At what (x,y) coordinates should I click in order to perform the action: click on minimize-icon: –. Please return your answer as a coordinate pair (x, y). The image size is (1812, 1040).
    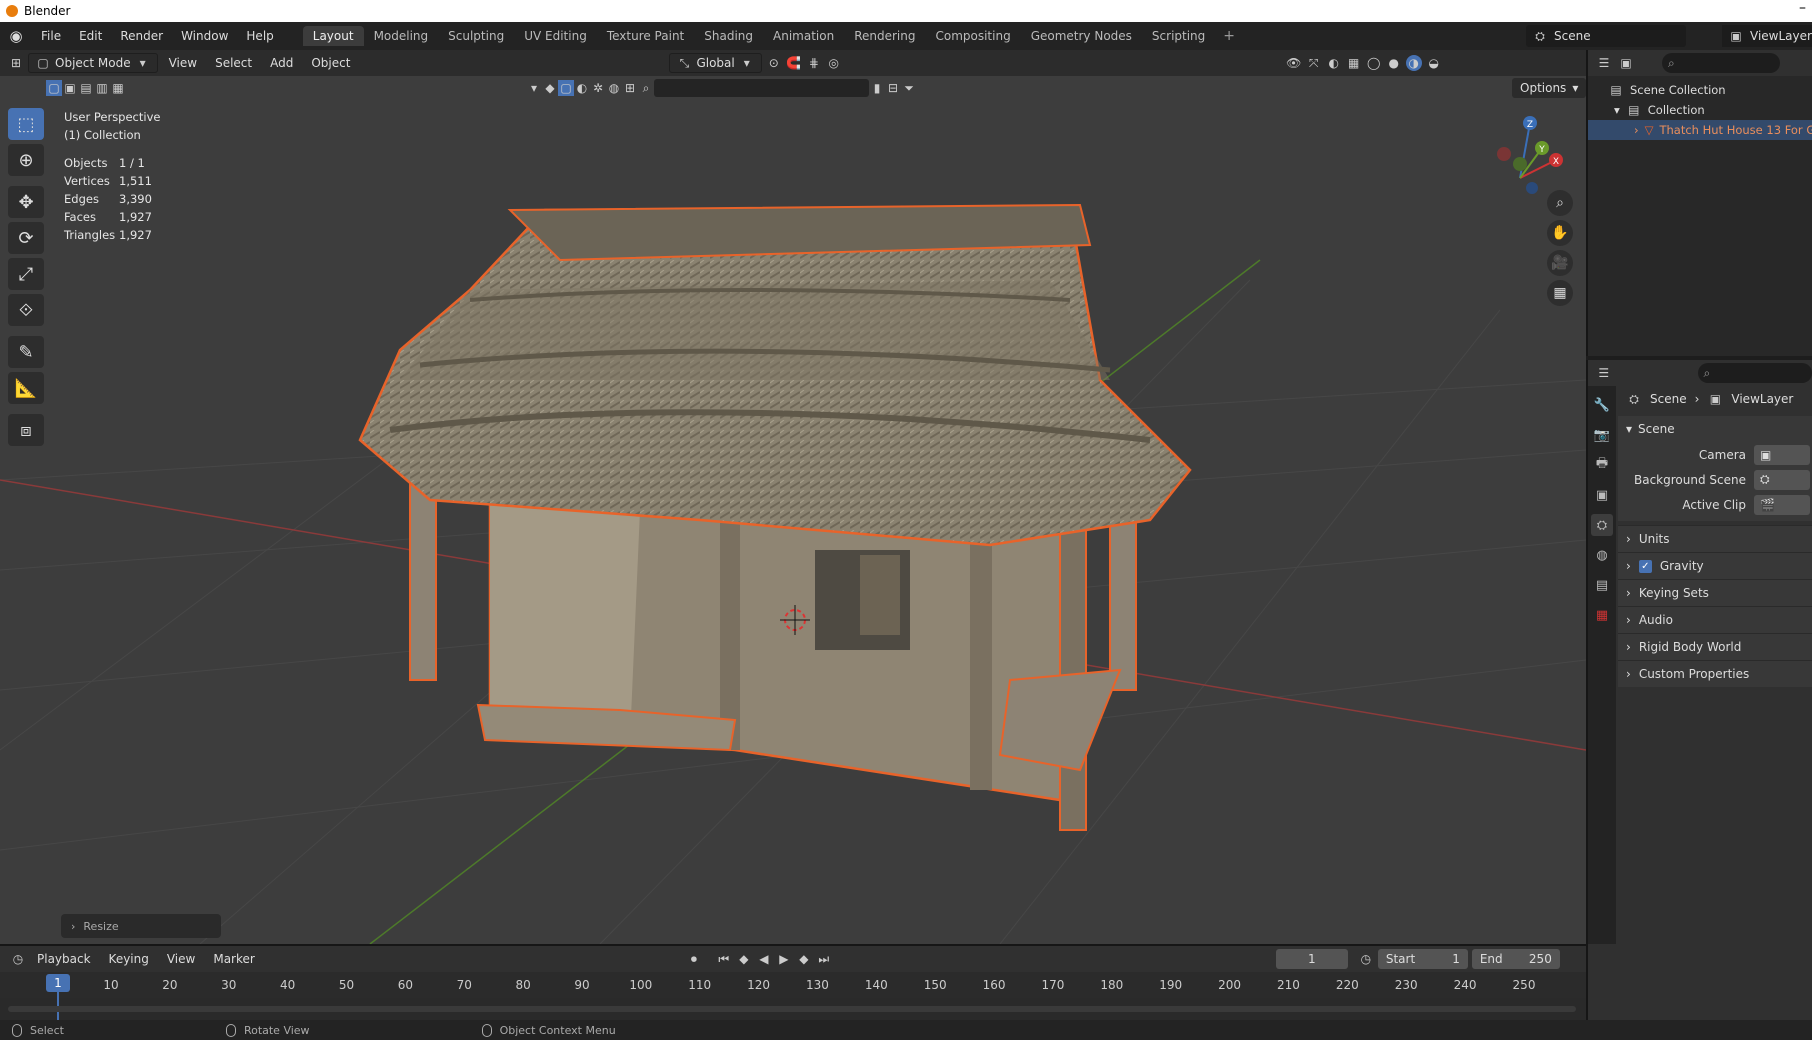
    Looking at the image, I should click on (1802, 8).